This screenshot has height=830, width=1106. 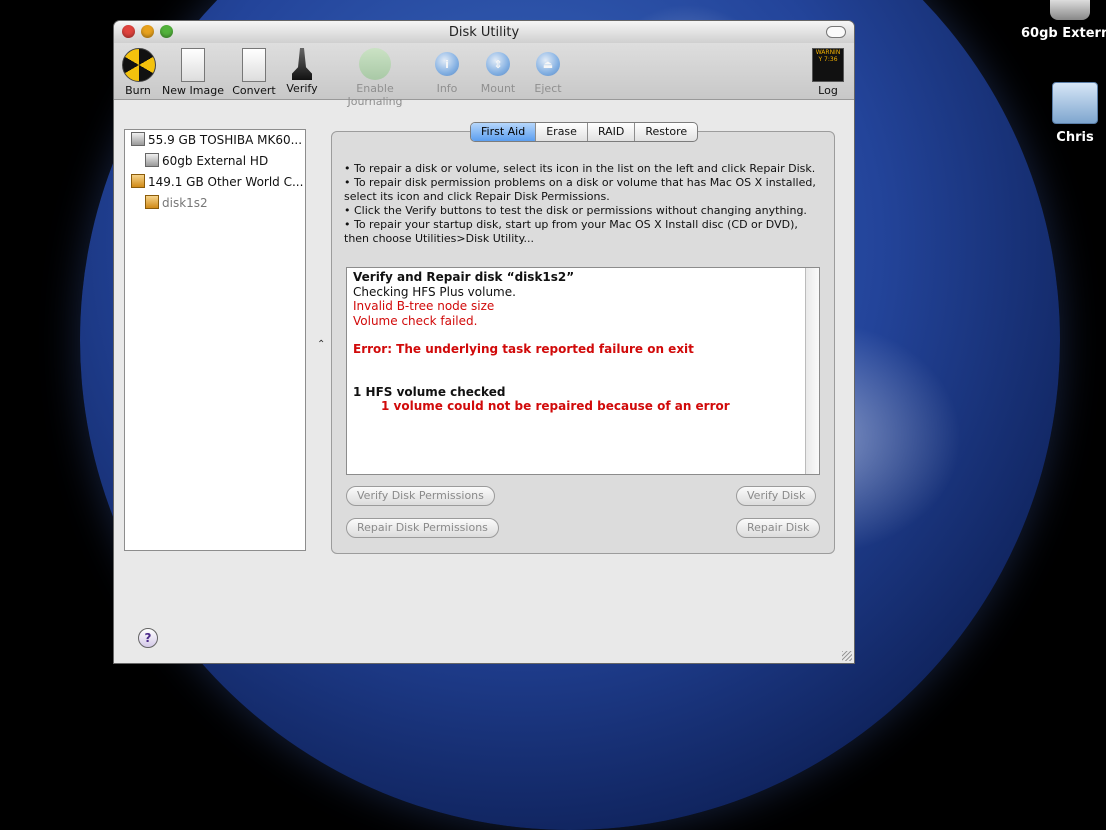 What do you see at coordinates (375, 95) in the screenshot?
I see `enable-journaling-label: Enable Journaling` at bounding box center [375, 95].